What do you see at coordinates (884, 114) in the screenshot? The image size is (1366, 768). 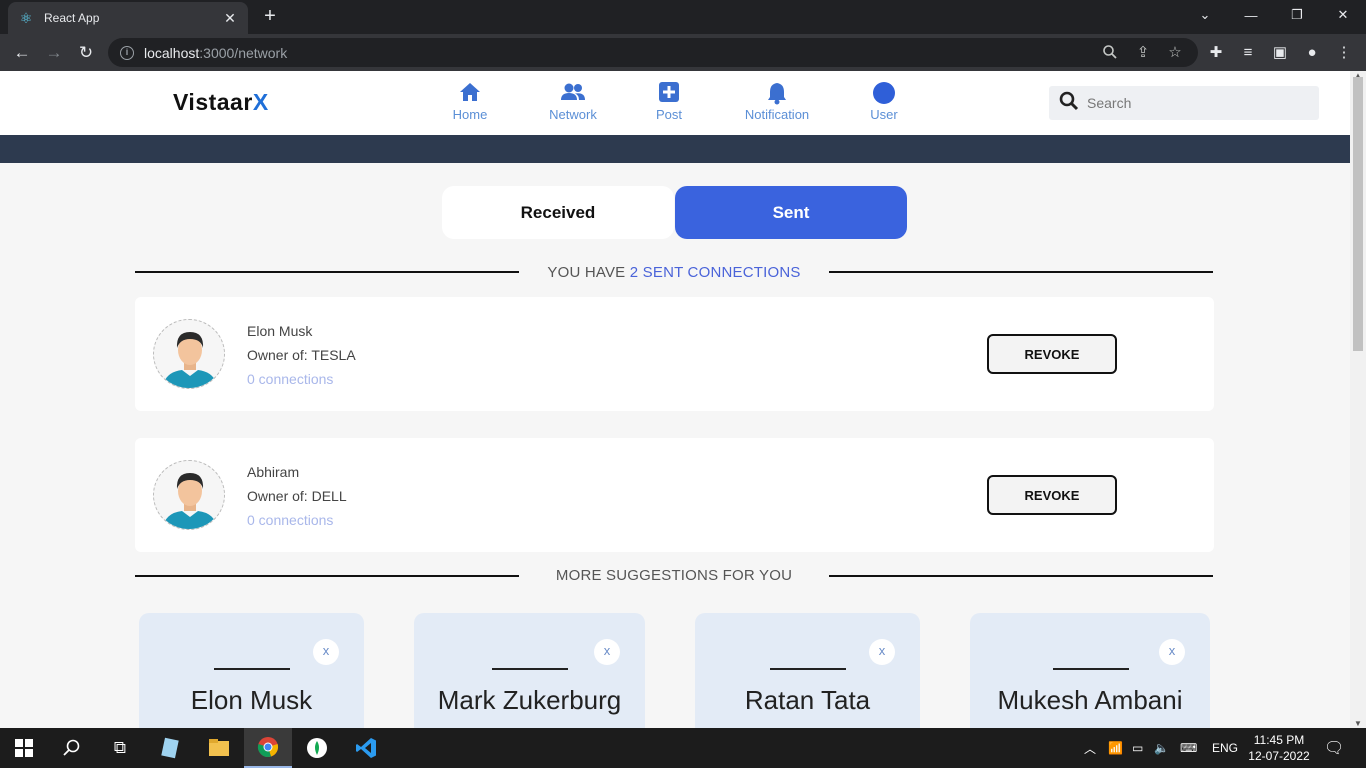 I see `nav-user-label: User` at bounding box center [884, 114].